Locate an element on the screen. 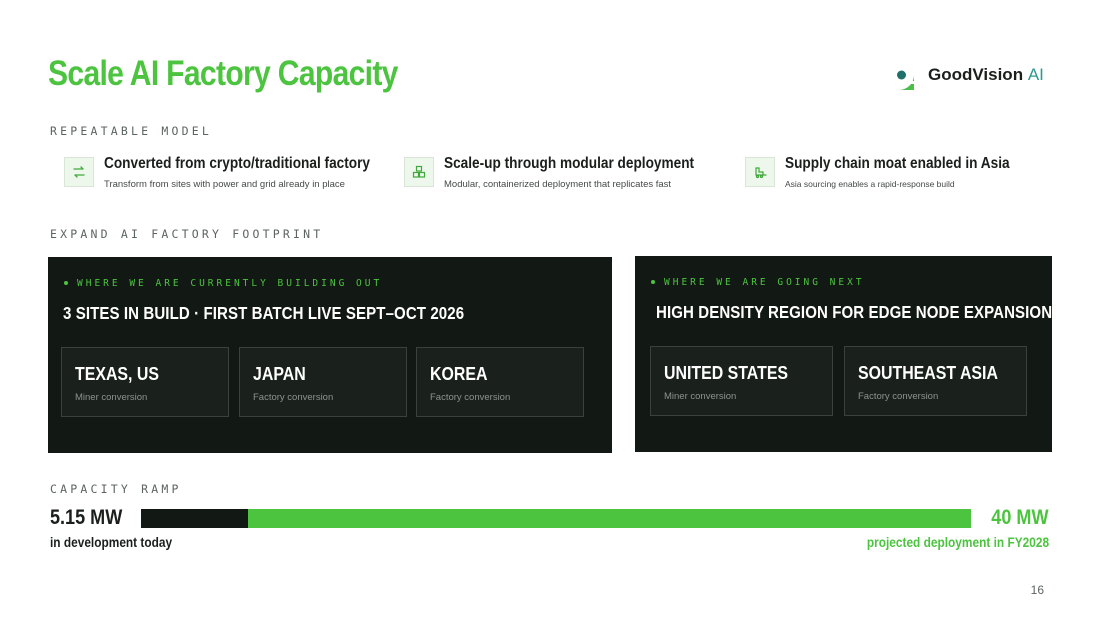 This screenshot has width=1100, height=619. feature-title: Scale-up through modular deployment is located at coordinates (569, 163).